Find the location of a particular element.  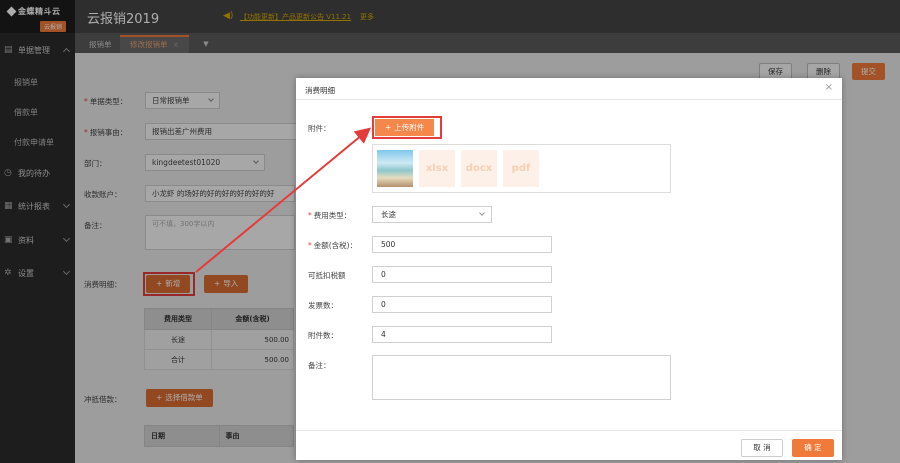

deductible-input: 0 is located at coordinates (462, 274).